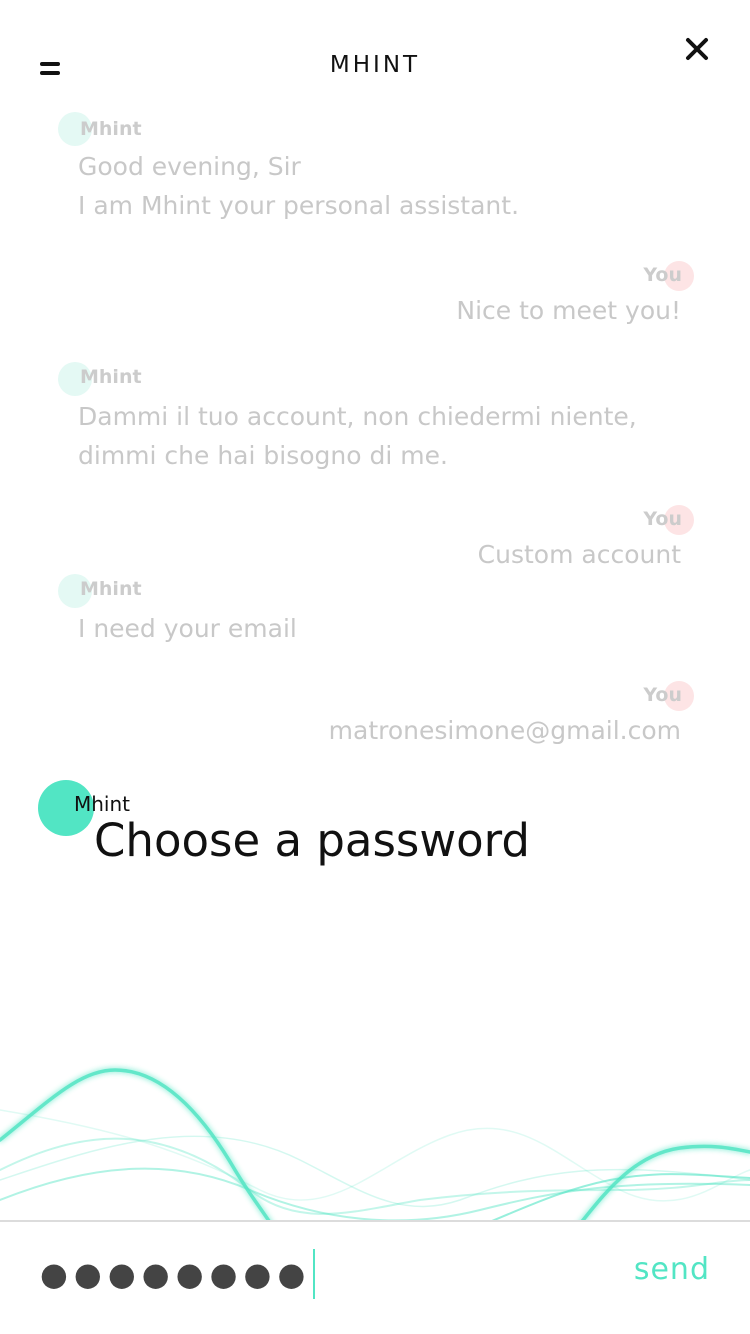 Image resolution: width=750 pixels, height=1334 pixels. What do you see at coordinates (568, 310) in the screenshot?
I see `message-line: Nice to meet you!` at bounding box center [568, 310].